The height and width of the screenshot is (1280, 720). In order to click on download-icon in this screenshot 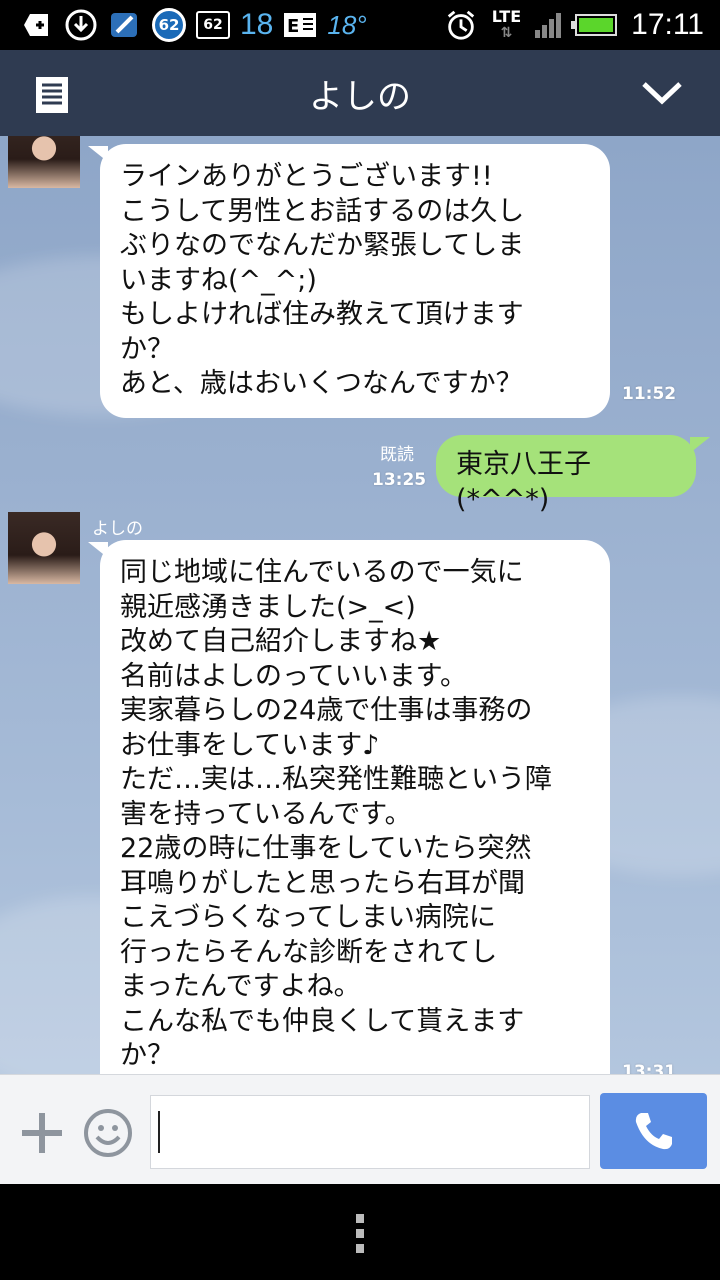, I will do `click(81, 25)`.